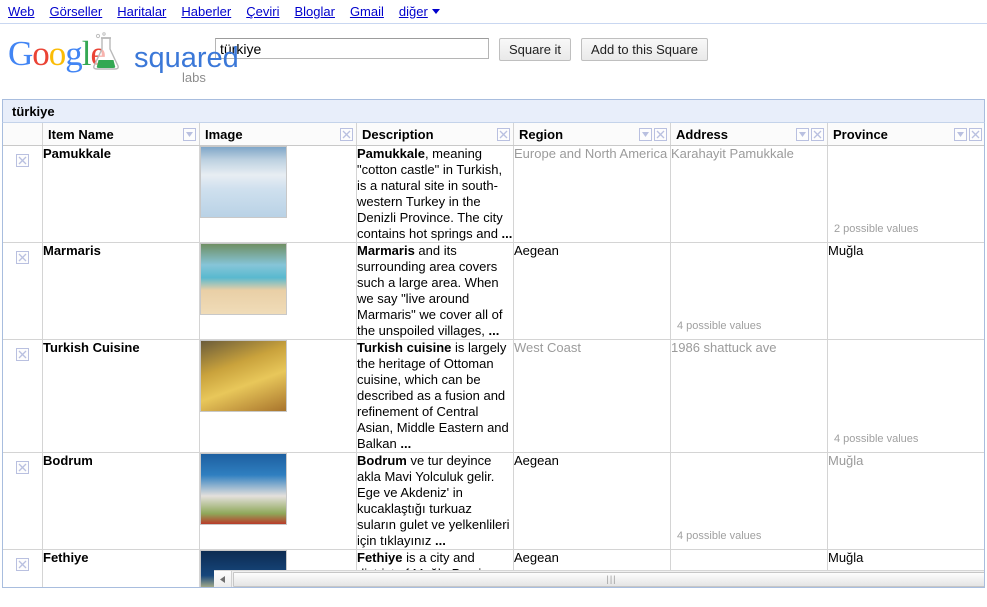  I want to click on column-label: Item Name, so click(81, 134).